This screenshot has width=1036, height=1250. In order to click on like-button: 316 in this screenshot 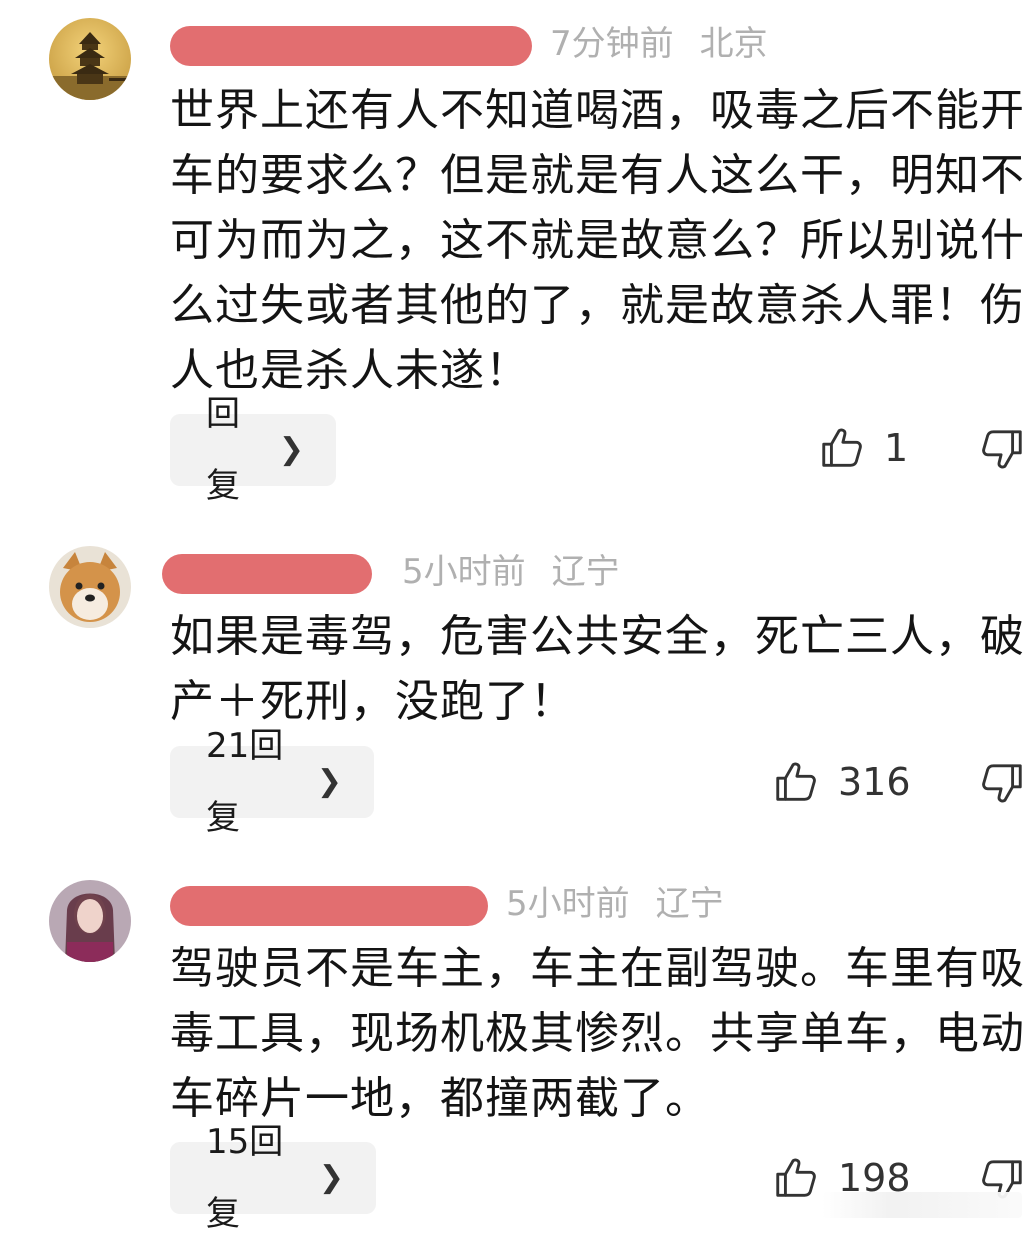, I will do `click(841, 782)`.